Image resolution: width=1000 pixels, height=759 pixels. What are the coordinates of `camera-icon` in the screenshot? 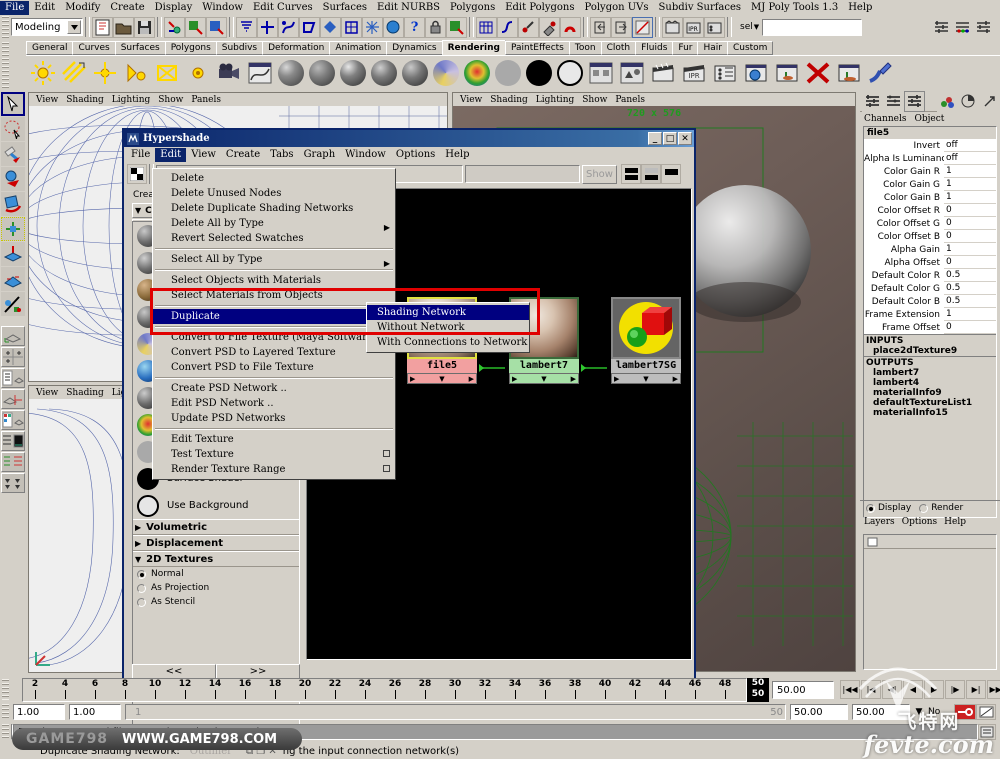 It's located at (229, 73).